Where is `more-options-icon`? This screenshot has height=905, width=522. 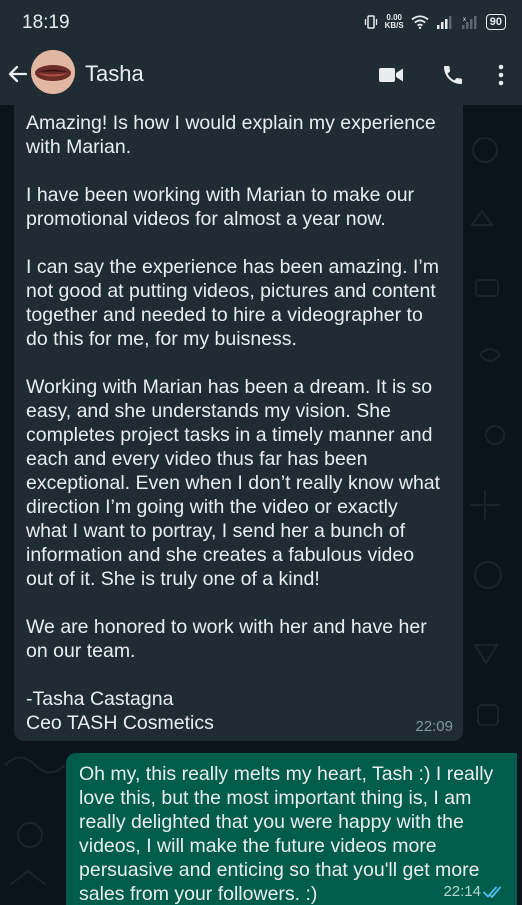 more-options-icon is located at coordinates (501, 75).